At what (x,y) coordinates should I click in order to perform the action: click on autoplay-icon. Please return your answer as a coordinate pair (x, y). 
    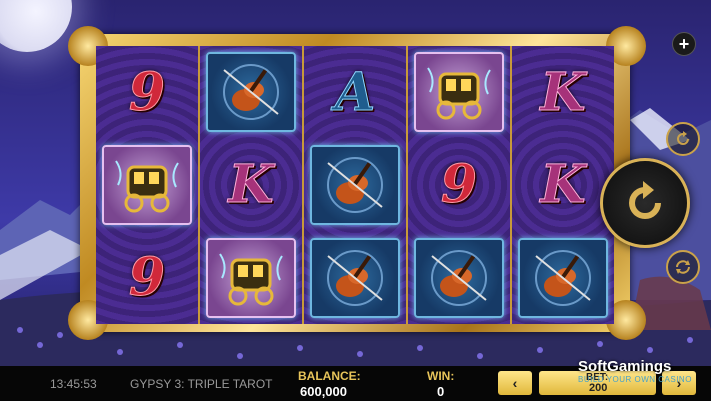
    Looking at the image, I should click on (683, 138).